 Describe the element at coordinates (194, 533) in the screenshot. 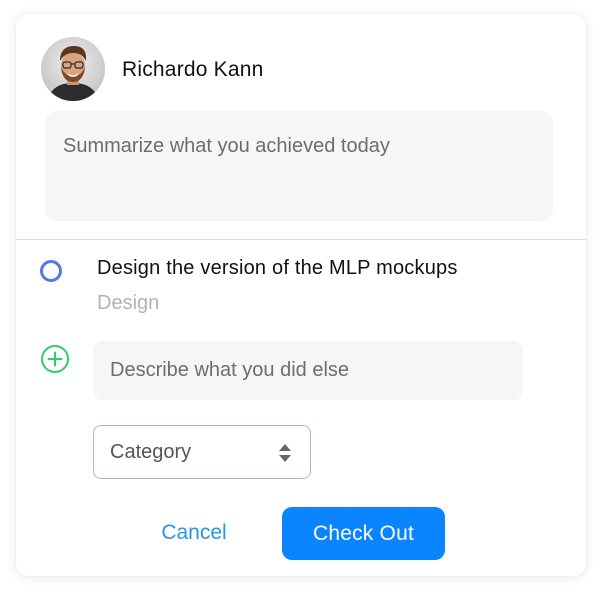

I see `cancel-button: Cancel` at that location.